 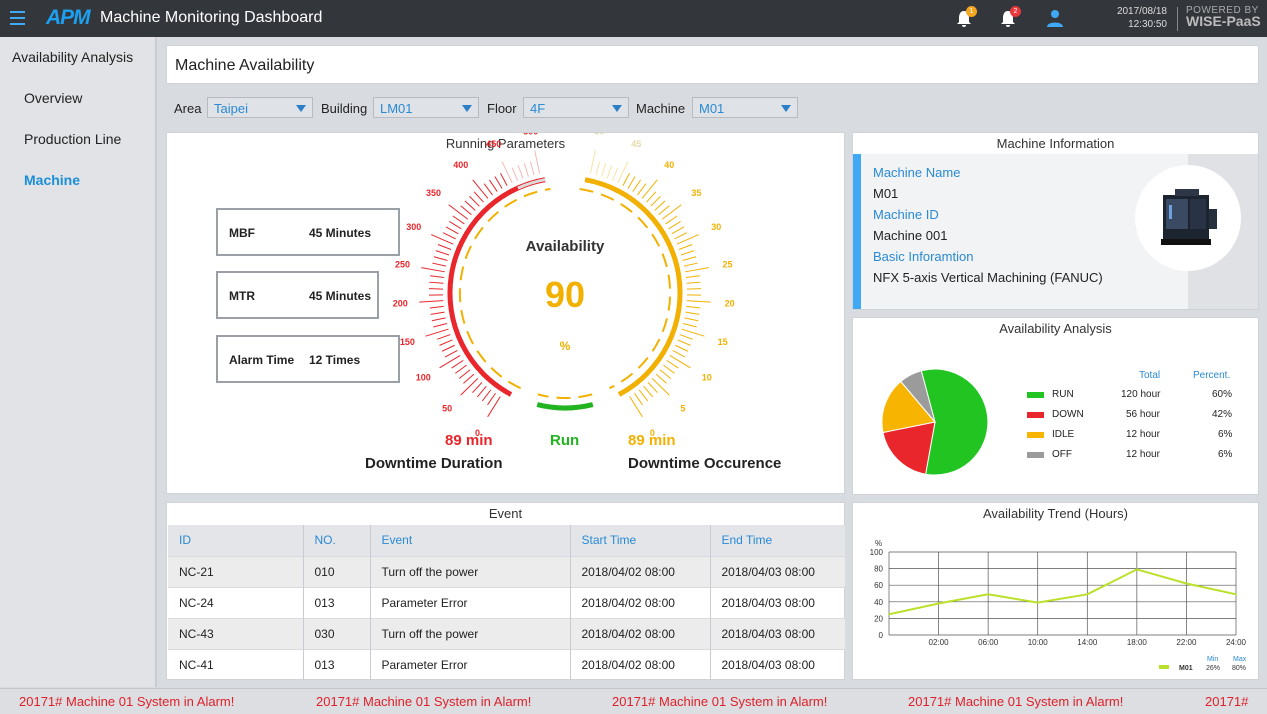 What do you see at coordinates (640, 540) in the screenshot?
I see `col-header-start-time: Start Time` at bounding box center [640, 540].